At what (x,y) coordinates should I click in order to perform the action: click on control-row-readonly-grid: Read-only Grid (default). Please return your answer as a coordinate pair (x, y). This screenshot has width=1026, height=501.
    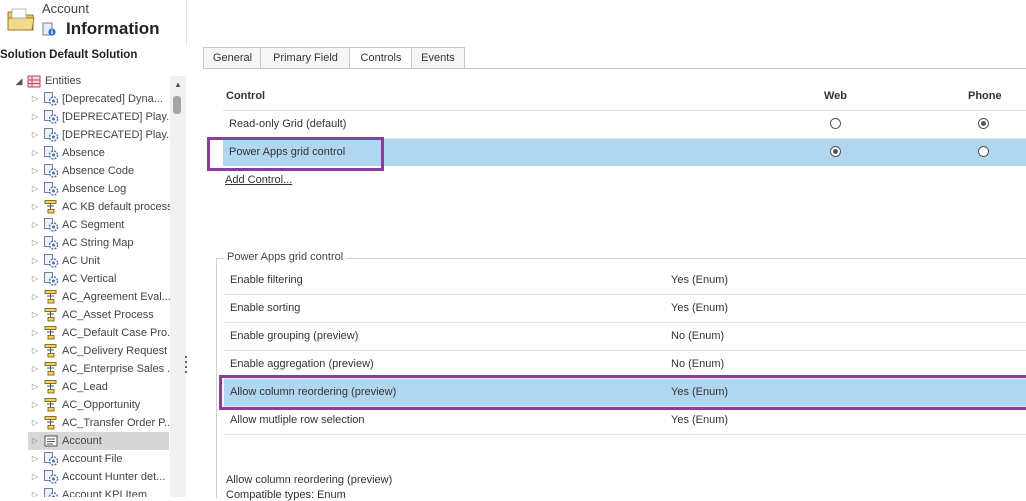
    Looking at the image, I should click on (624, 124).